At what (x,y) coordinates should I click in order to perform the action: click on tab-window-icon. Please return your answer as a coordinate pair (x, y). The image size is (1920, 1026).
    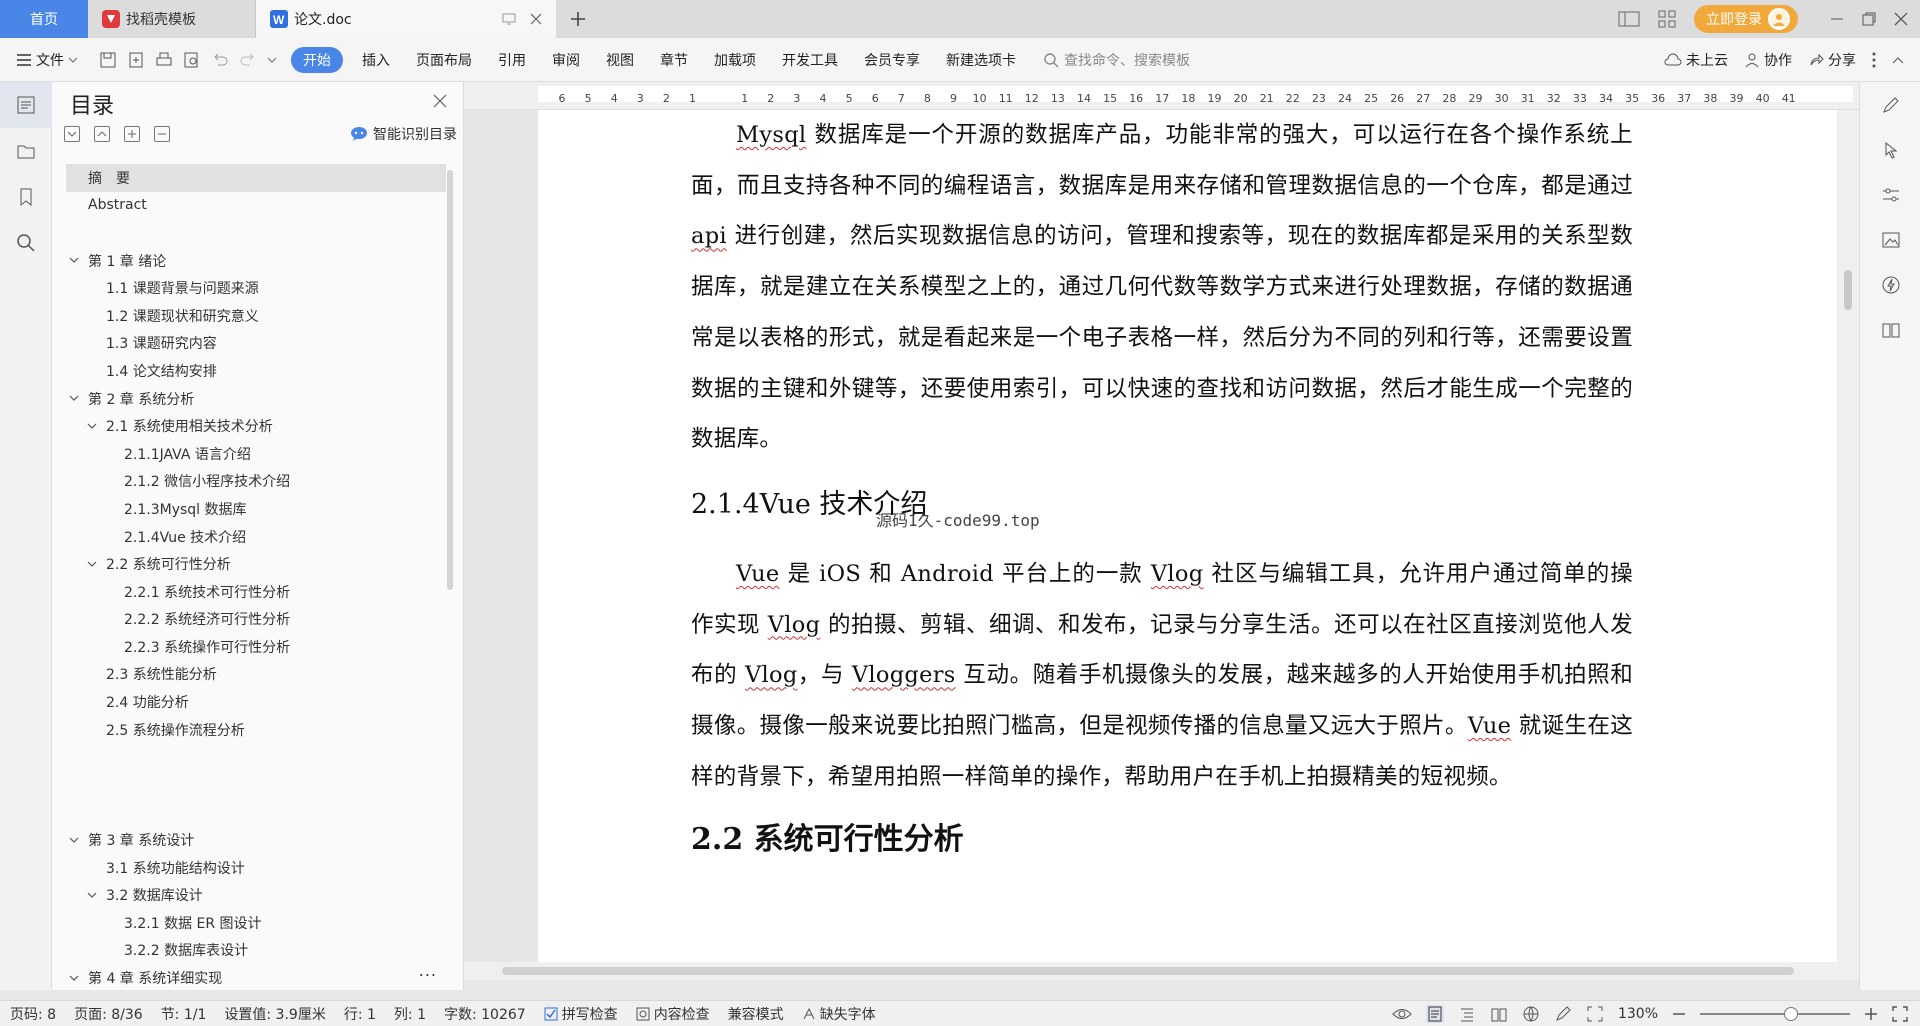
    Looking at the image, I should click on (509, 19).